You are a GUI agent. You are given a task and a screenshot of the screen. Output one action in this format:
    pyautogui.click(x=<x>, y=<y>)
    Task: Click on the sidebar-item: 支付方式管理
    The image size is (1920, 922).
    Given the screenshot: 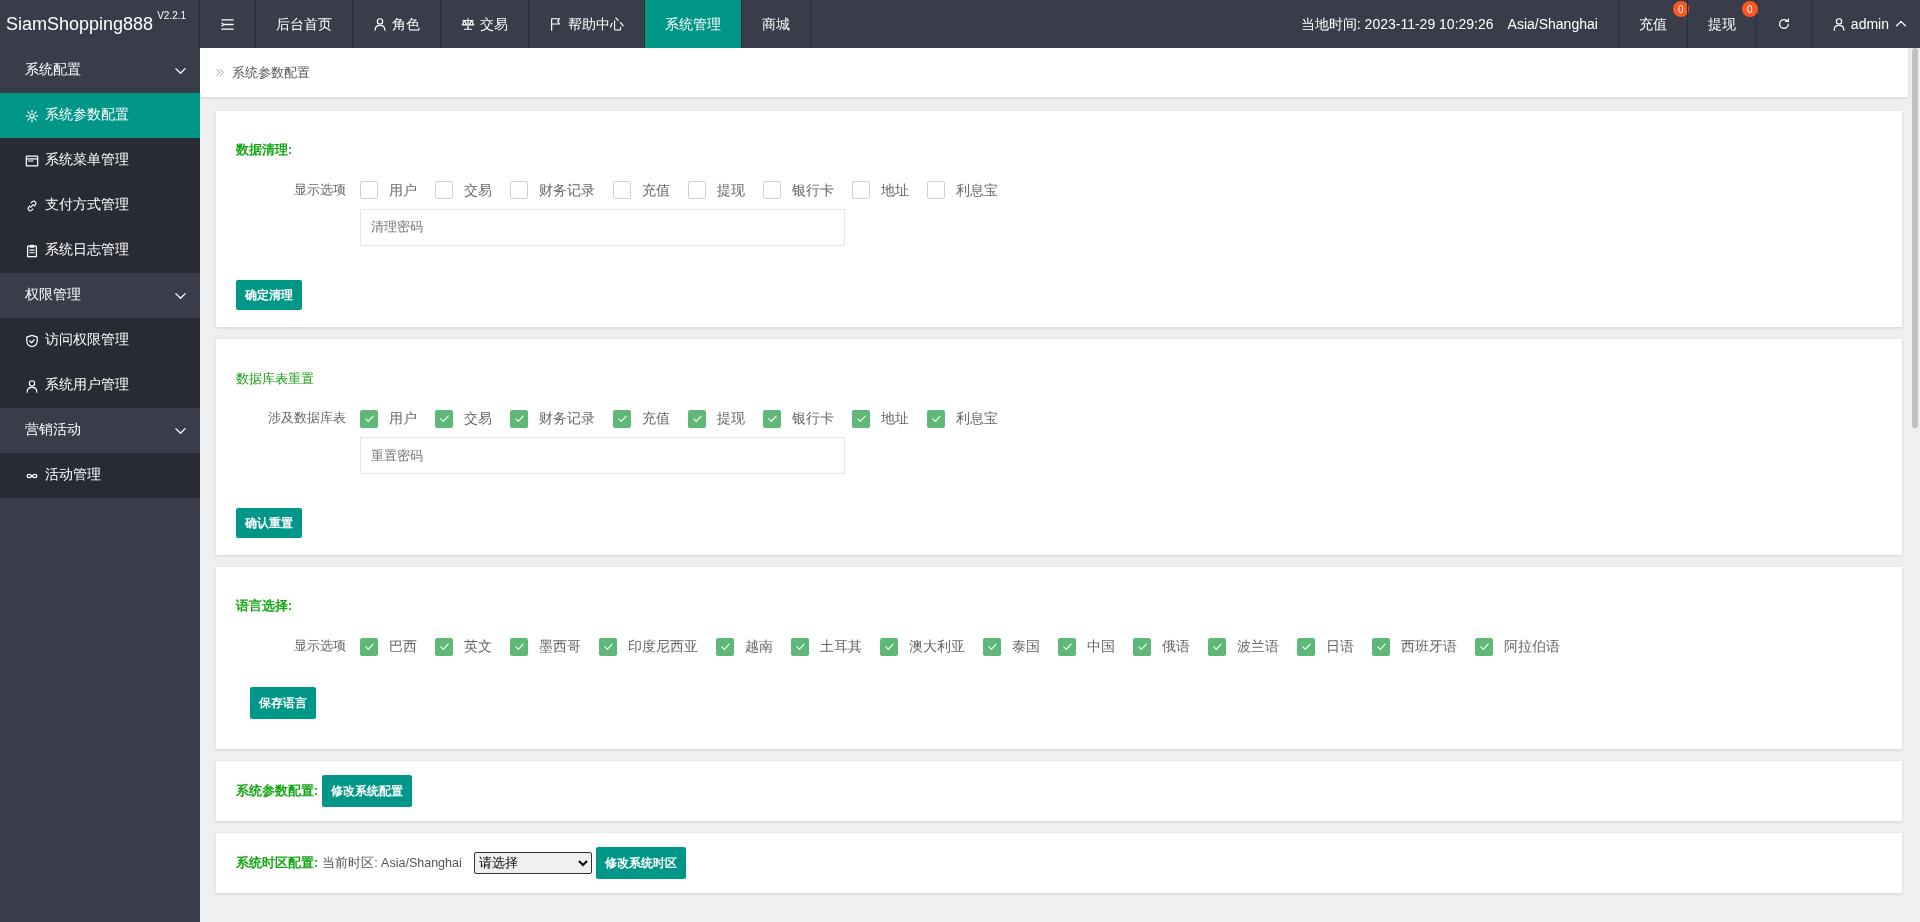 What is the action you would take?
    pyautogui.click(x=100, y=205)
    